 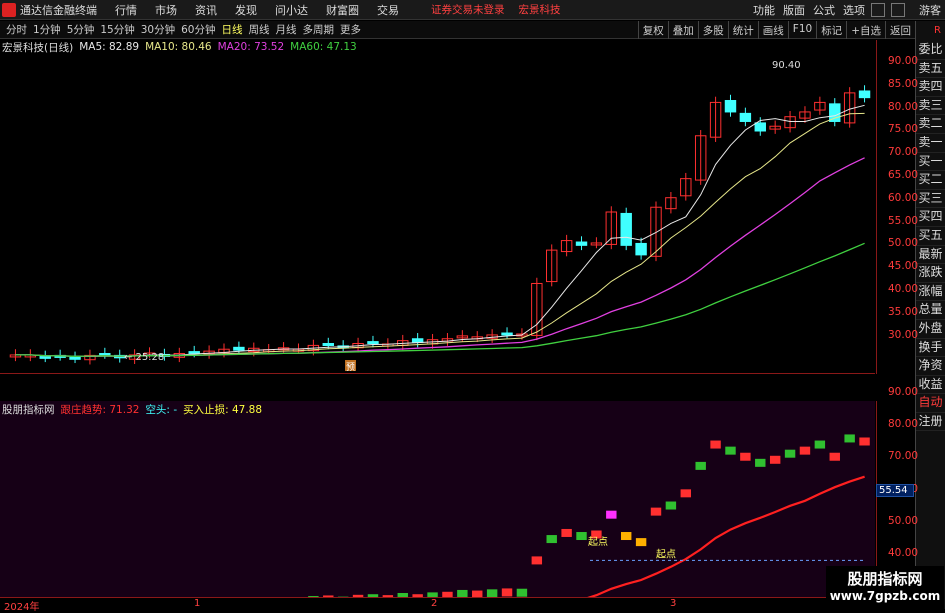 What do you see at coordinates (895, 490) in the screenshot?
I see `last-value-badge: 55.54` at bounding box center [895, 490].